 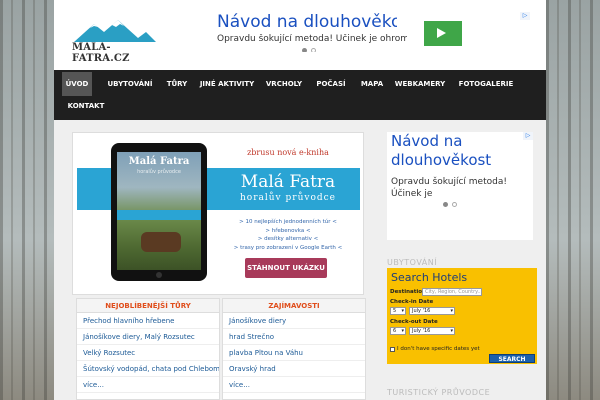 What do you see at coordinates (398, 311) in the screenshot?
I see `checkin-day-select: 5` at bounding box center [398, 311].